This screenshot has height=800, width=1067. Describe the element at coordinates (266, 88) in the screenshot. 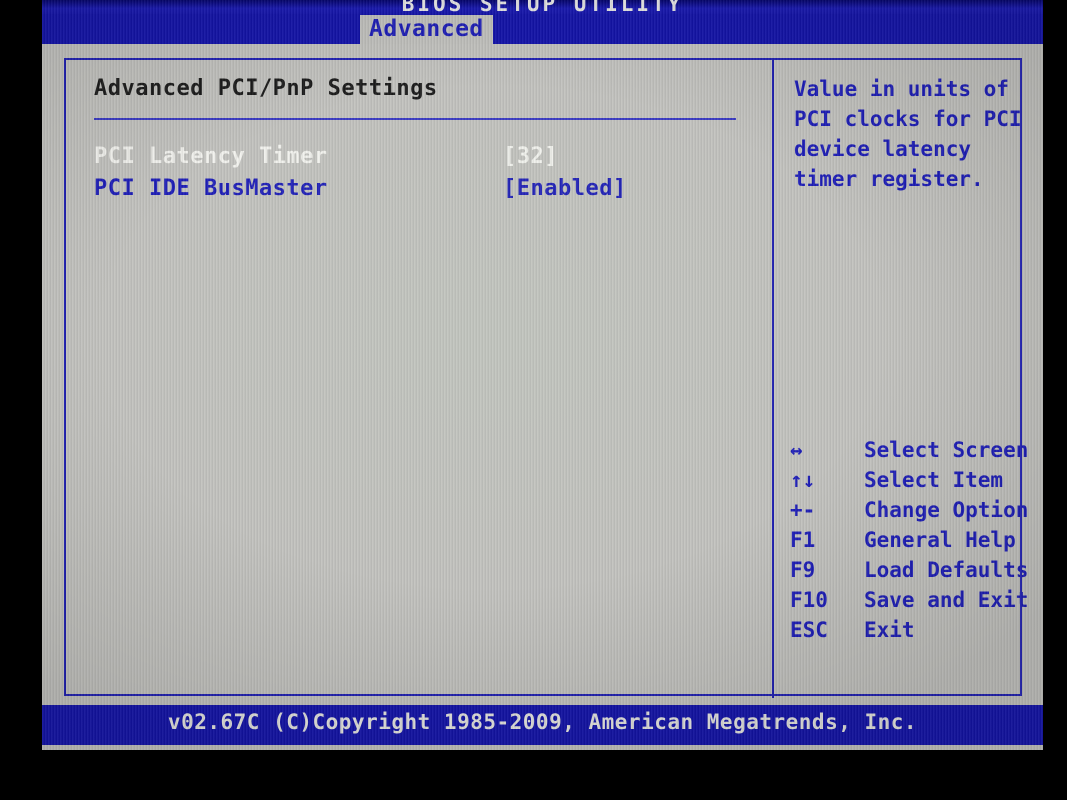

I see `section-title: Advanced PCI/PnP Settings` at that location.